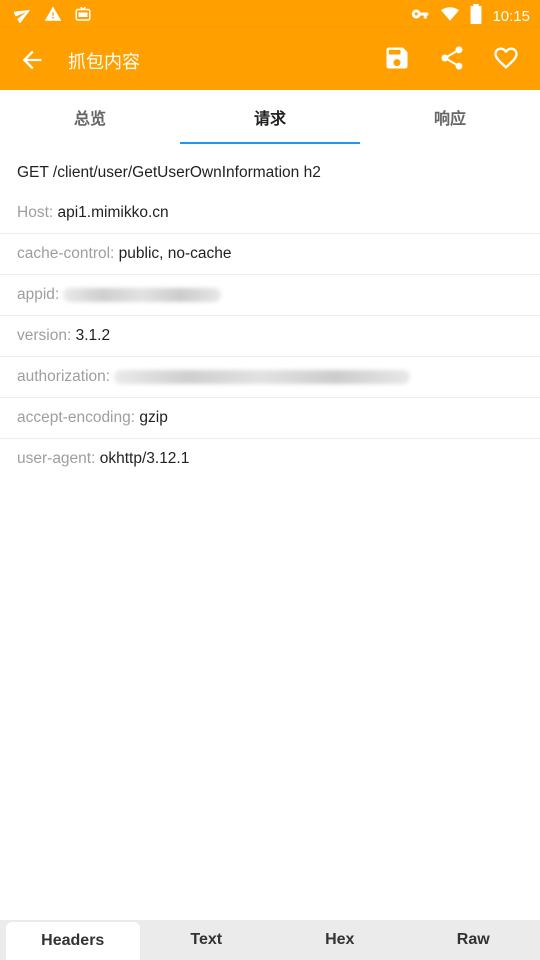 Image resolution: width=540 pixels, height=960 pixels. Describe the element at coordinates (144, 458) in the screenshot. I see `header-value: okhttp/3.12.1` at that location.